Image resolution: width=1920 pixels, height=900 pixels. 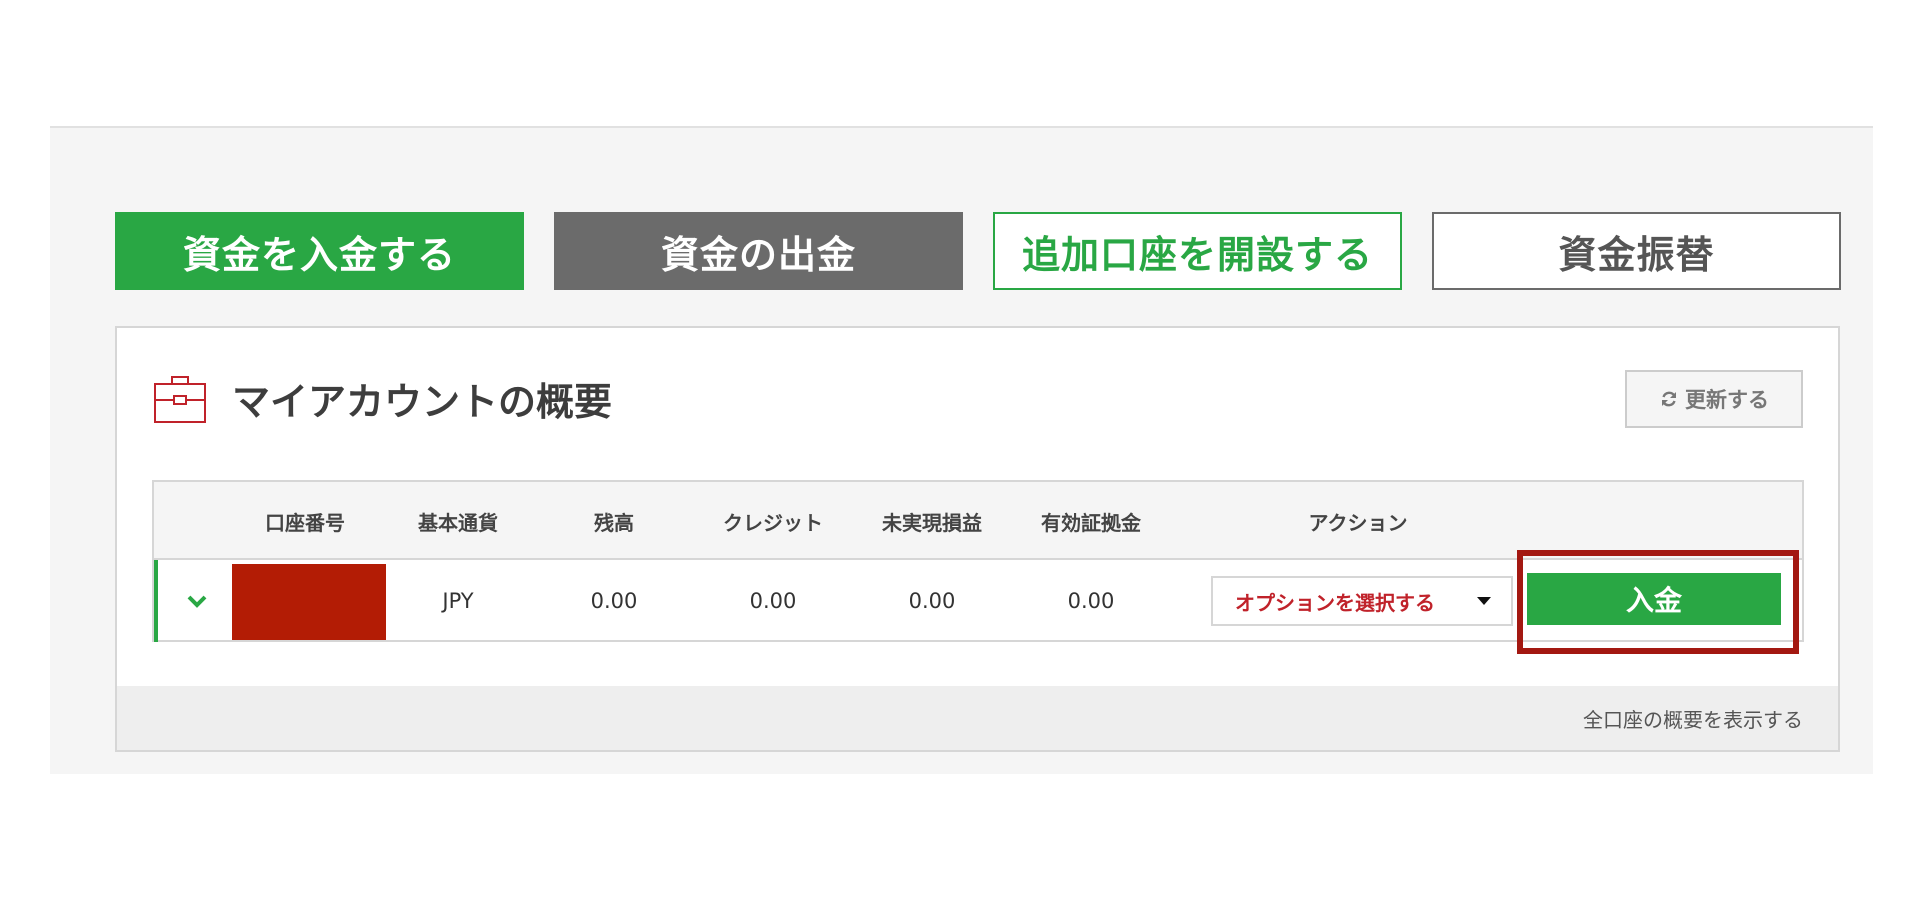 I want to click on action-select: オプションを選択する, so click(x=1362, y=601).